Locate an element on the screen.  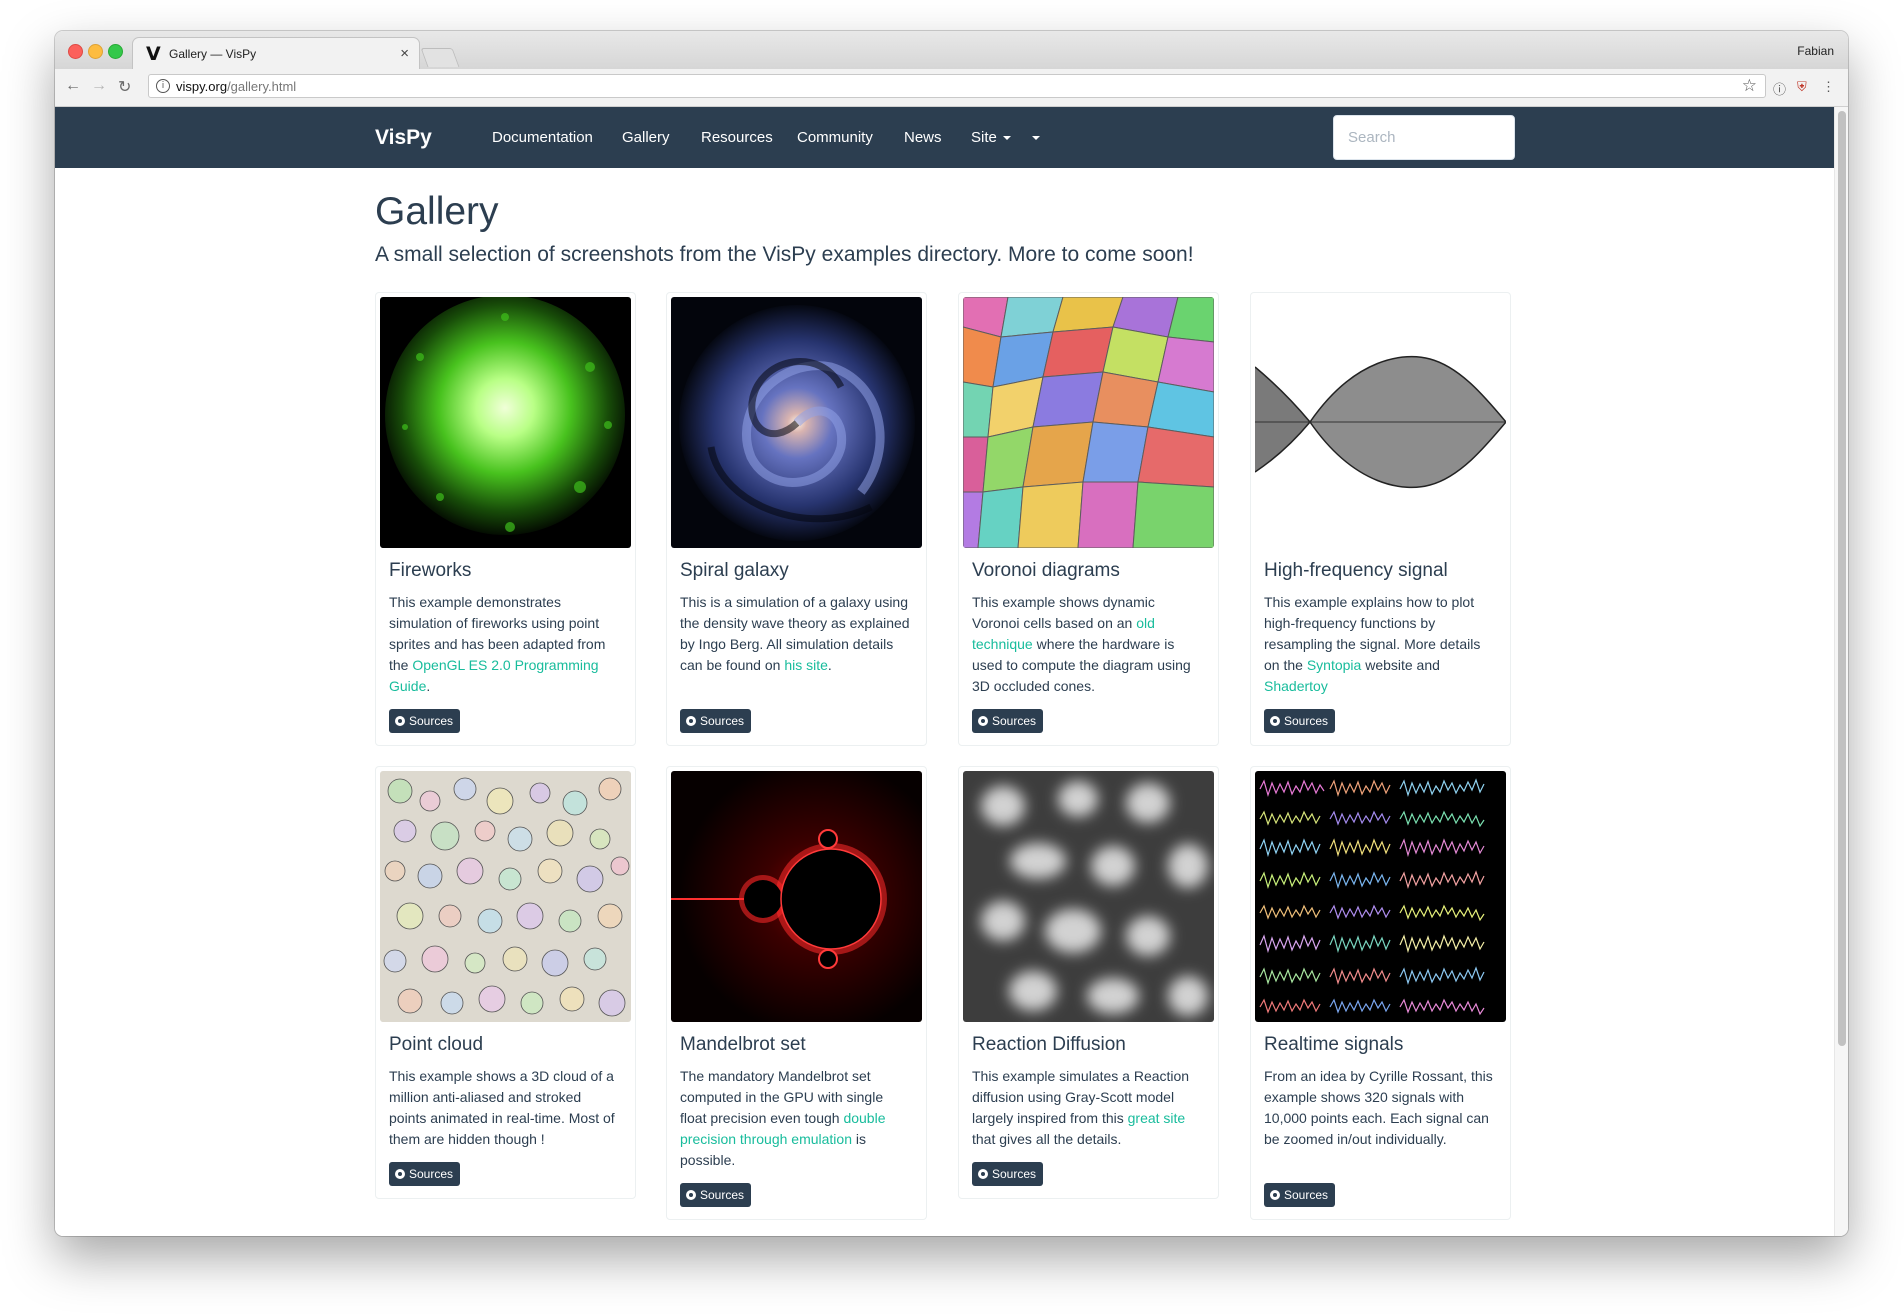
nav-resources: Resources is located at coordinates (737, 137).